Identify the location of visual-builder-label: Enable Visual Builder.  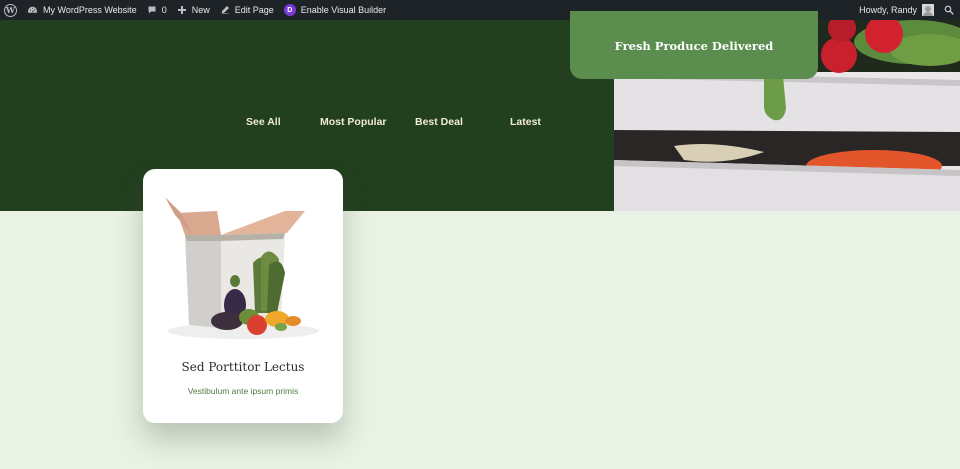
(343, 10).